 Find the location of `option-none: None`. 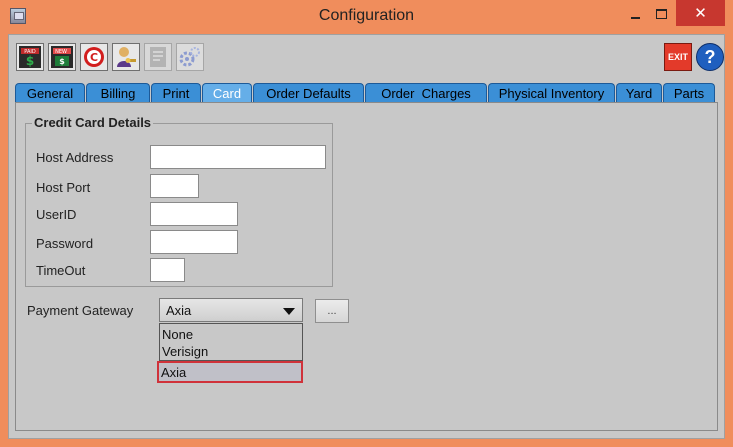

option-none: None is located at coordinates (177, 334).